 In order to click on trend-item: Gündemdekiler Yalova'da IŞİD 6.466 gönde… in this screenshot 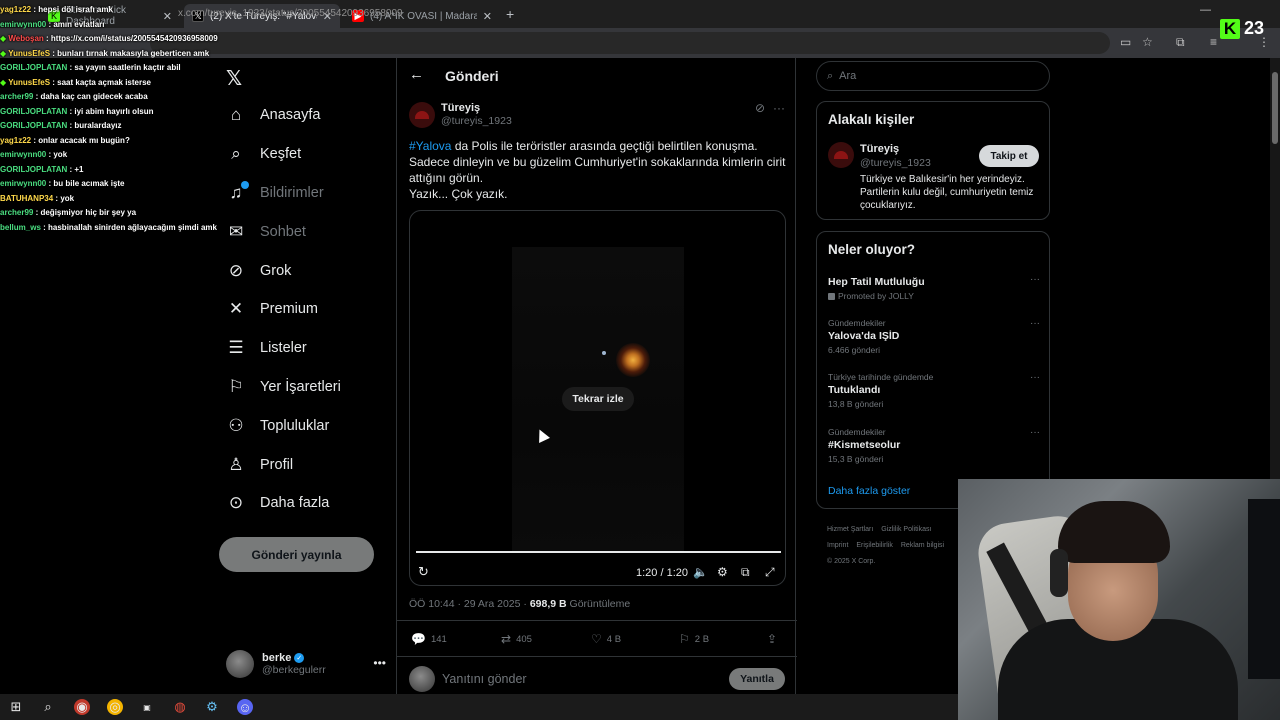, I will do `click(934, 336)`.